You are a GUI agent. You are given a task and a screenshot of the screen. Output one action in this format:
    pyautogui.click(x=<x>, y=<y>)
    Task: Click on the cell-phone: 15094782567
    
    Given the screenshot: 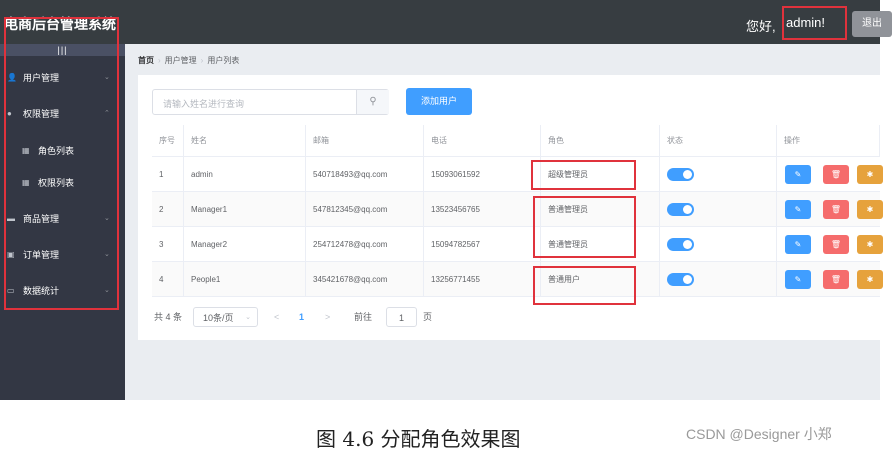 What is the action you would take?
    pyautogui.click(x=482, y=244)
    